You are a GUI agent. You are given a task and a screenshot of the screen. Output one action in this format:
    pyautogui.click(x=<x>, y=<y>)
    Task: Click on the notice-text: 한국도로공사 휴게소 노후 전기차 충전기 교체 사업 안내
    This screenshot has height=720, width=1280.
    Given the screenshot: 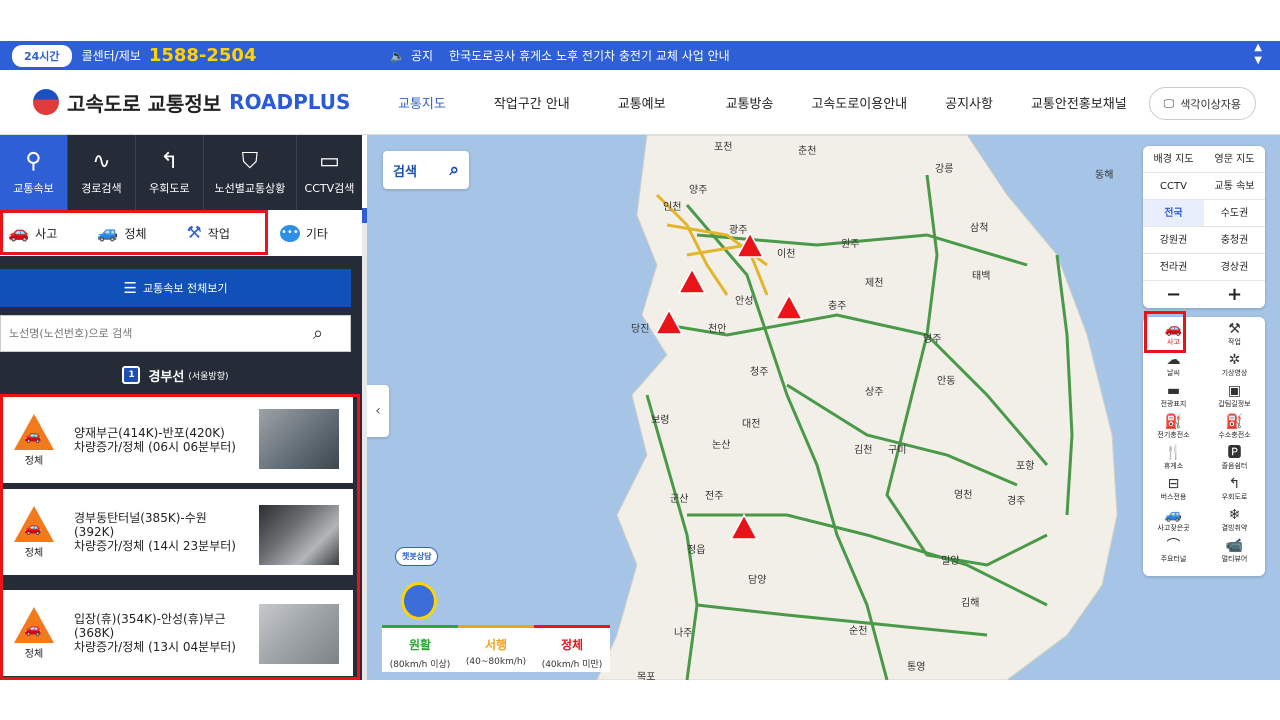 What is the action you would take?
    pyautogui.click(x=589, y=55)
    